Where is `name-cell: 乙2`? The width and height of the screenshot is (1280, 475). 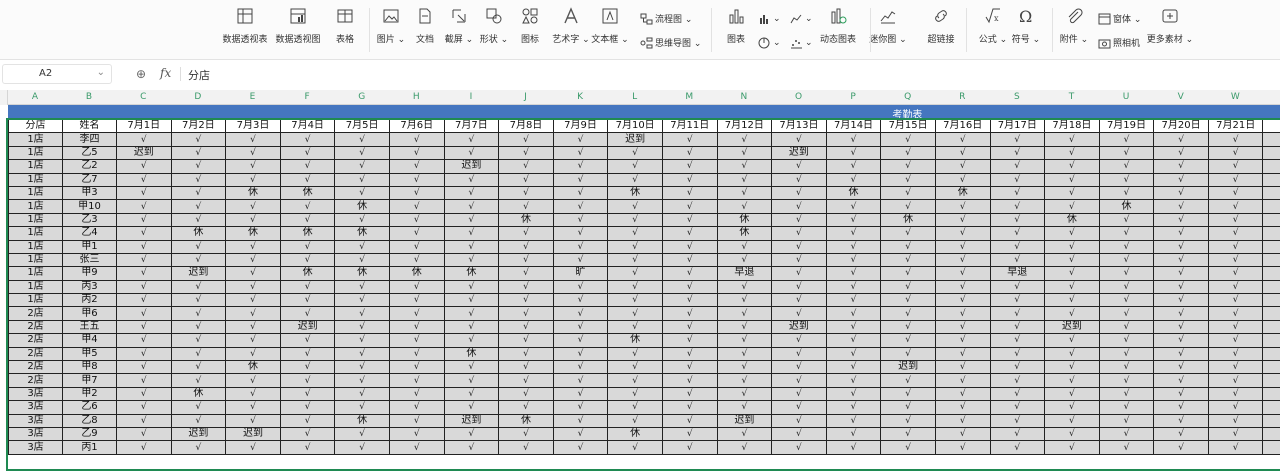 name-cell: 乙2 is located at coordinates (89, 166).